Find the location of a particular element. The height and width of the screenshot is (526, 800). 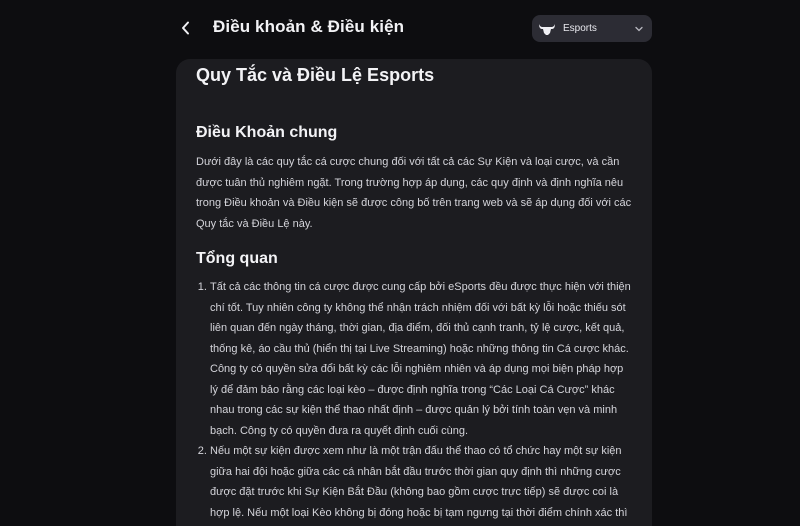

back-button is located at coordinates (186, 28).